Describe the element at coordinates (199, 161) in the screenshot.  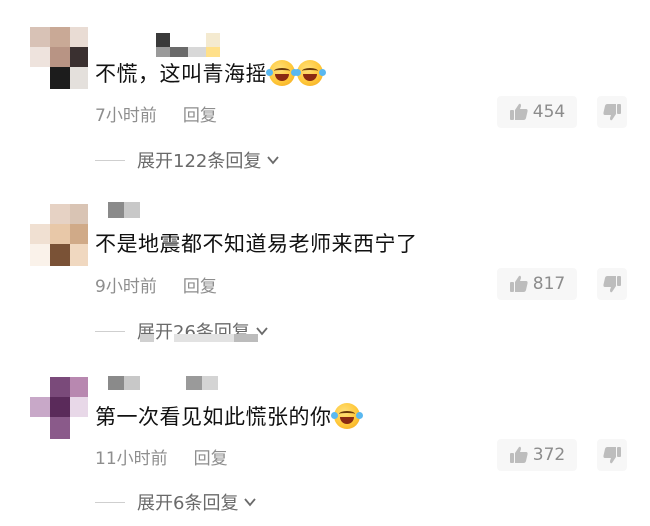
I see `expand-replies-label: 展开122条回复` at that location.